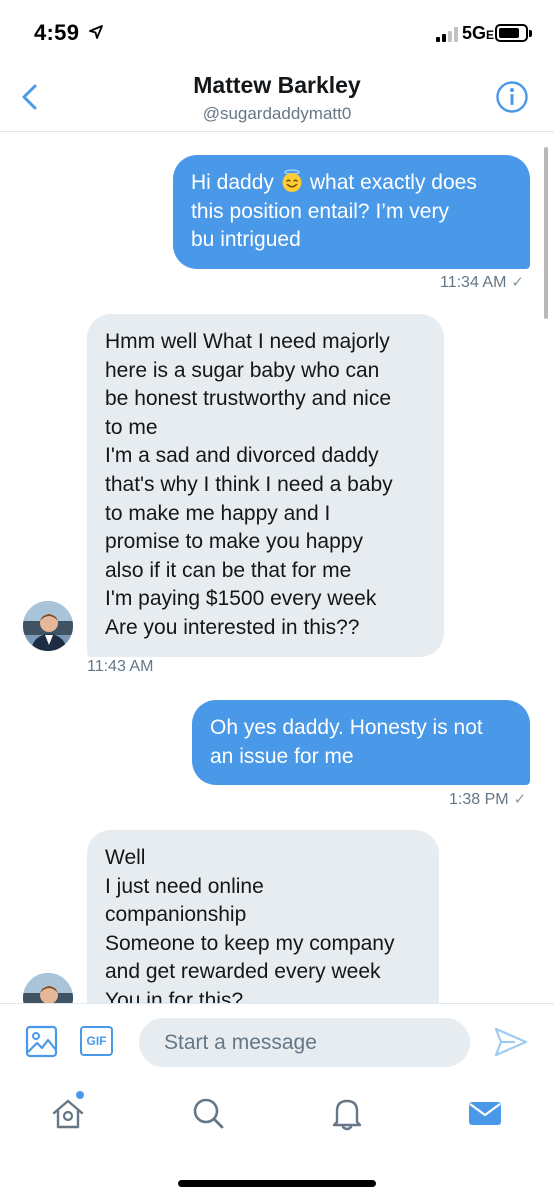 The image size is (554, 1200). I want to click on smiling-face-with-halo-icon, so click(292, 180).